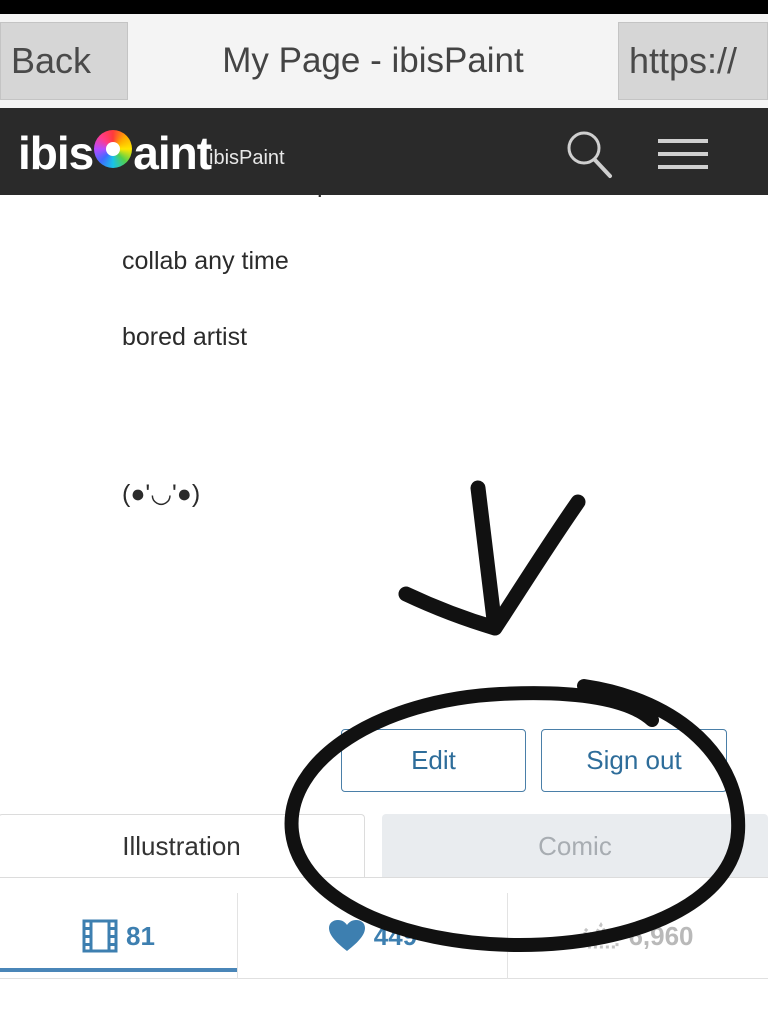 This screenshot has width=768, height=1024. What do you see at coordinates (384, 151) in the screenshot?
I see `site-header: ibis aint ibisPaint` at bounding box center [384, 151].